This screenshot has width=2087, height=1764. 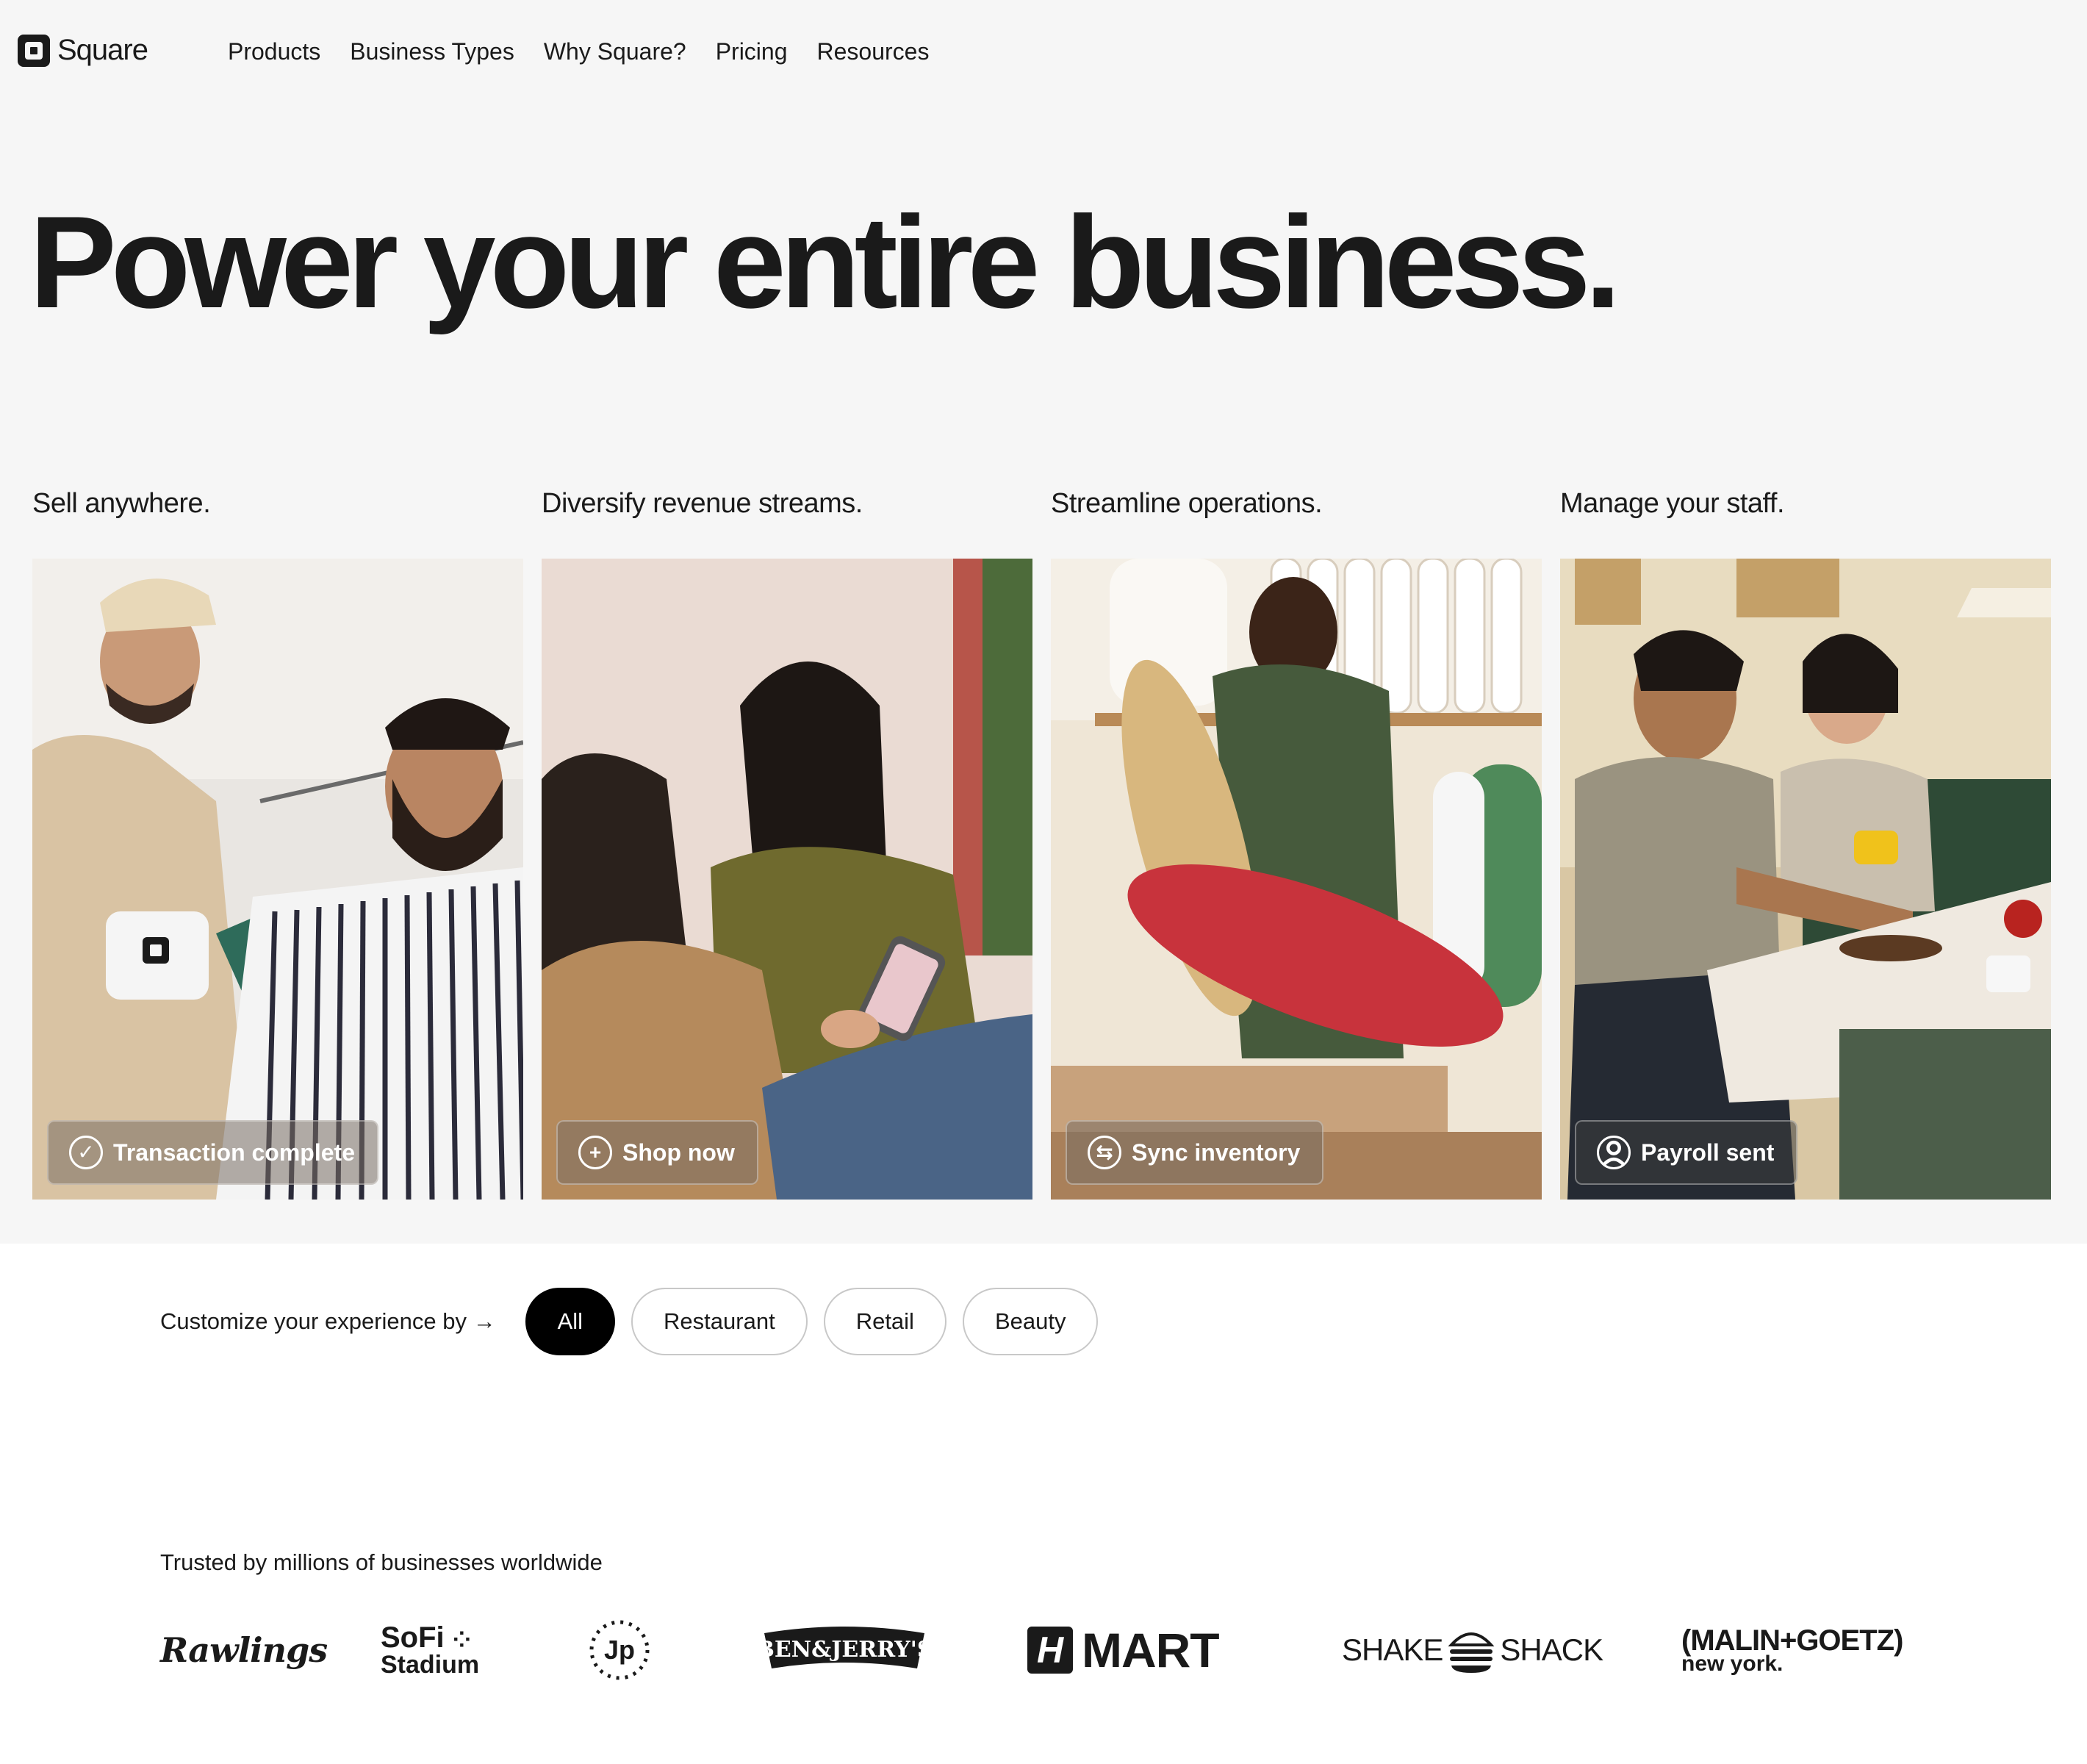 I want to click on pill-label: Transaction complete, so click(x=234, y=1152).